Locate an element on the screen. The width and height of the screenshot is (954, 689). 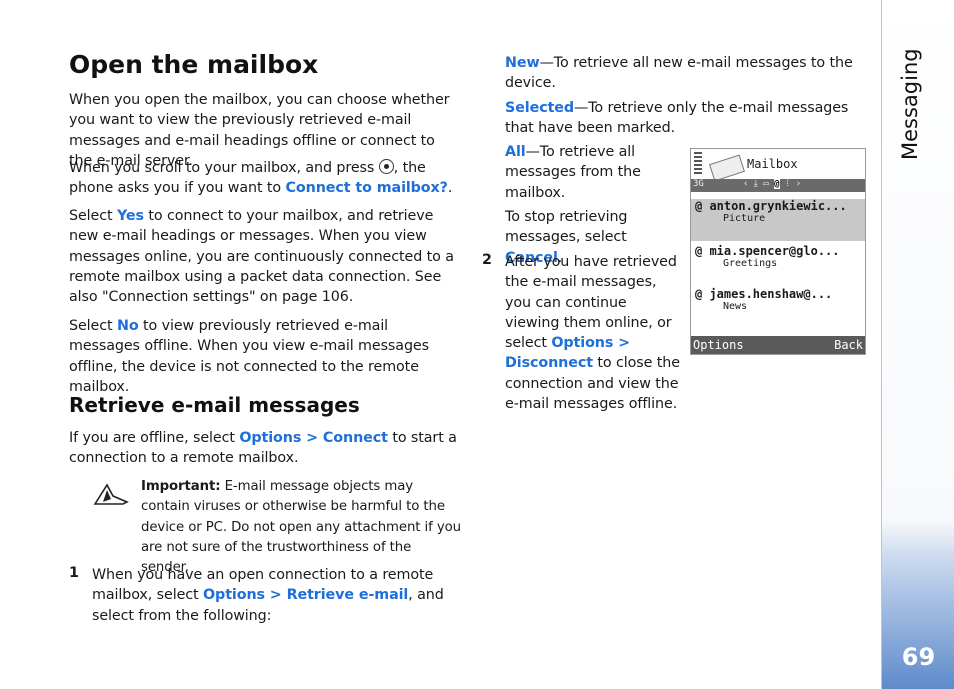
step-number: 1 is located at coordinates (74, 573).